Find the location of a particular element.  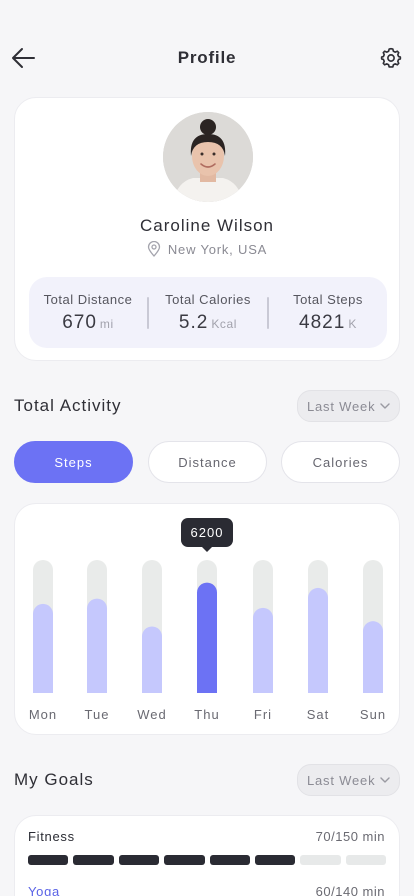

stat-label: Total Steps is located at coordinates (328, 299).